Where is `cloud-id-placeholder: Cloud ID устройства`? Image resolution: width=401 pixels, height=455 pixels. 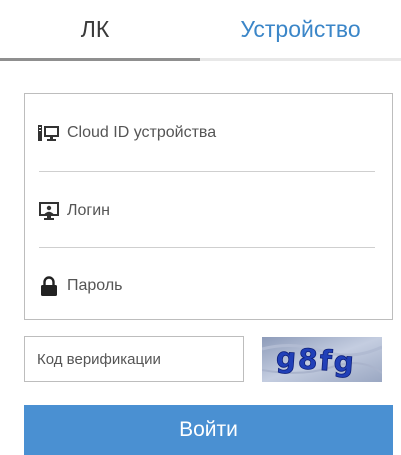
cloud-id-placeholder: Cloud ID устройства is located at coordinates (142, 132).